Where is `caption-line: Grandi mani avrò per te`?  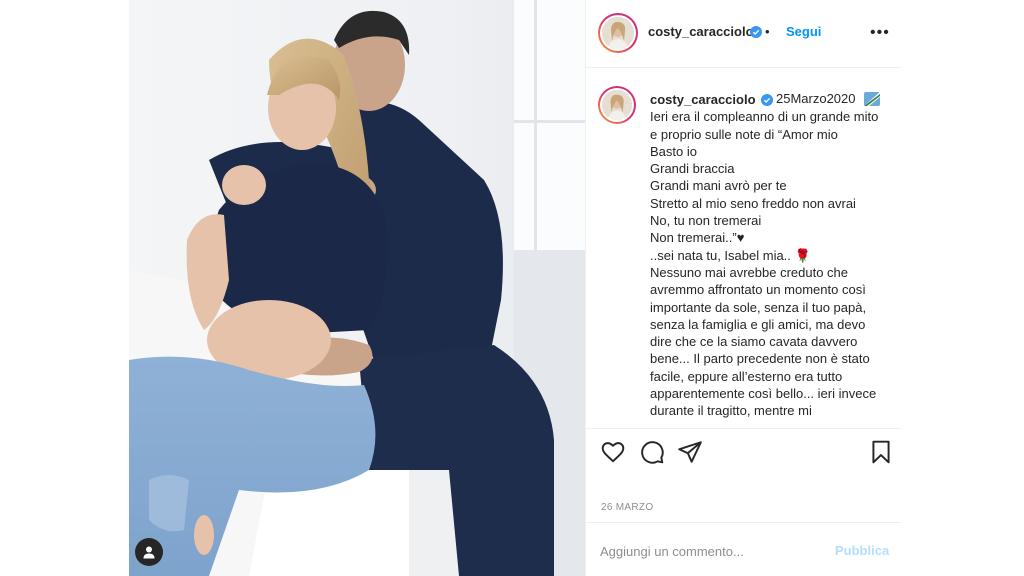
caption-line: Grandi mani avrò per te is located at coordinates (718, 186).